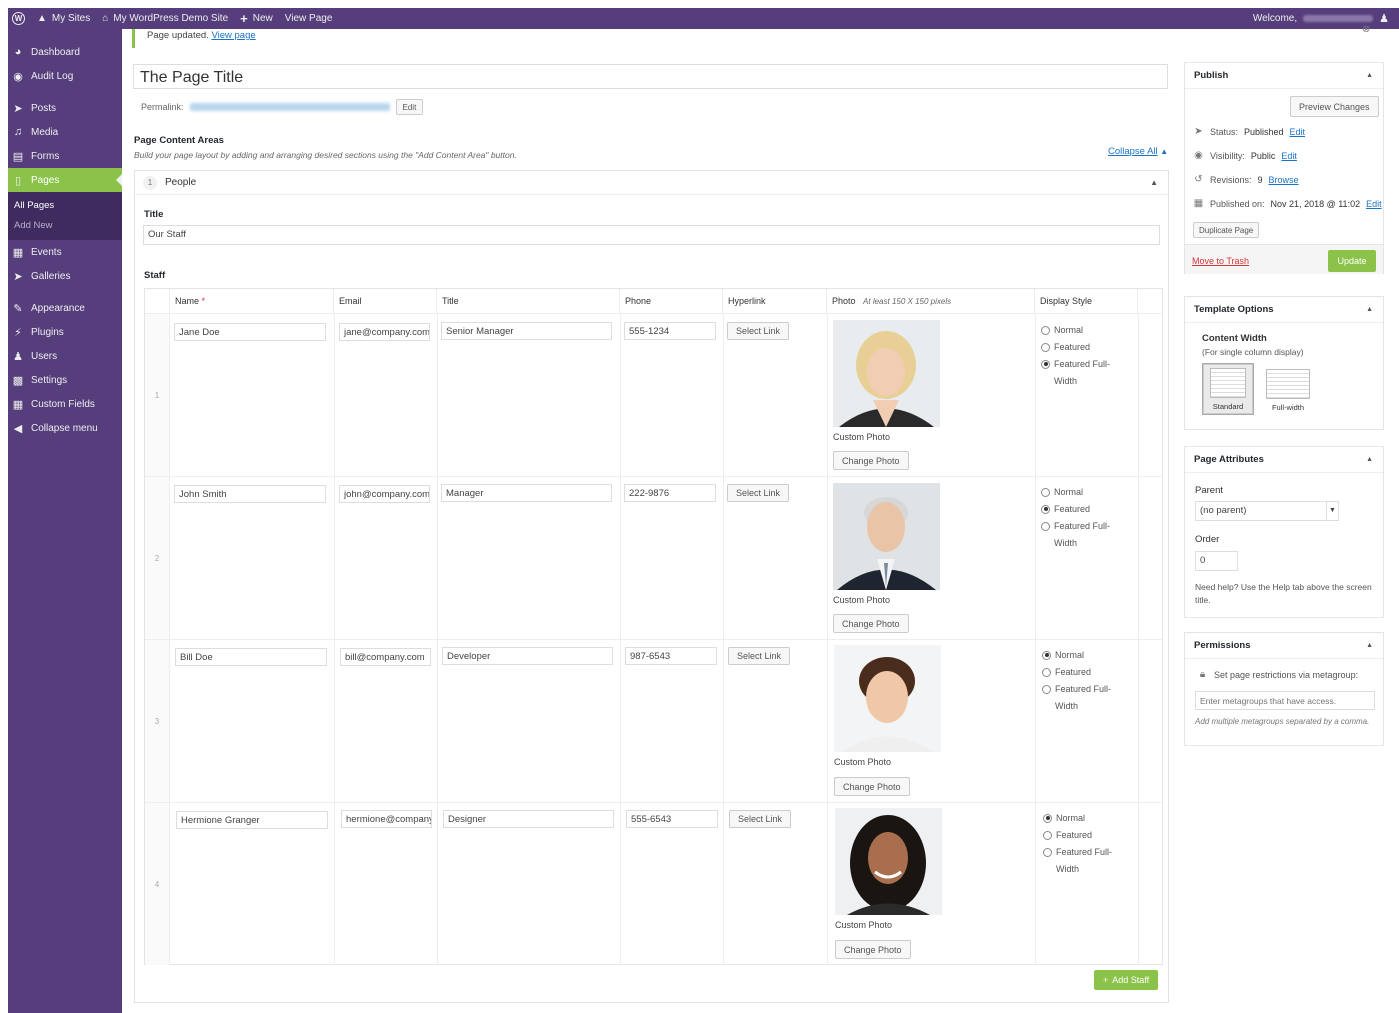 The height and width of the screenshot is (1013, 1399). What do you see at coordinates (670, 493) in the screenshot?
I see `staff-phone-input: 222-9876` at bounding box center [670, 493].